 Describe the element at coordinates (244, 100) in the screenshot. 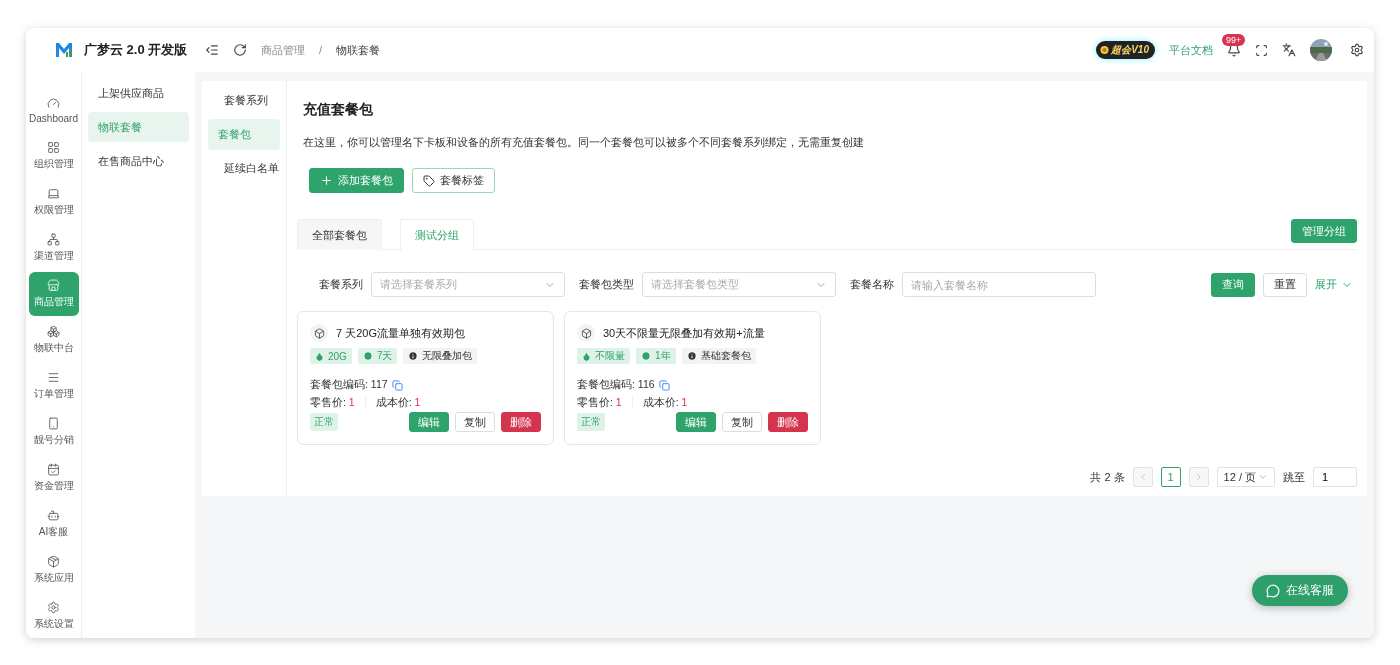

I see `side-tab: 套餐系列` at that location.